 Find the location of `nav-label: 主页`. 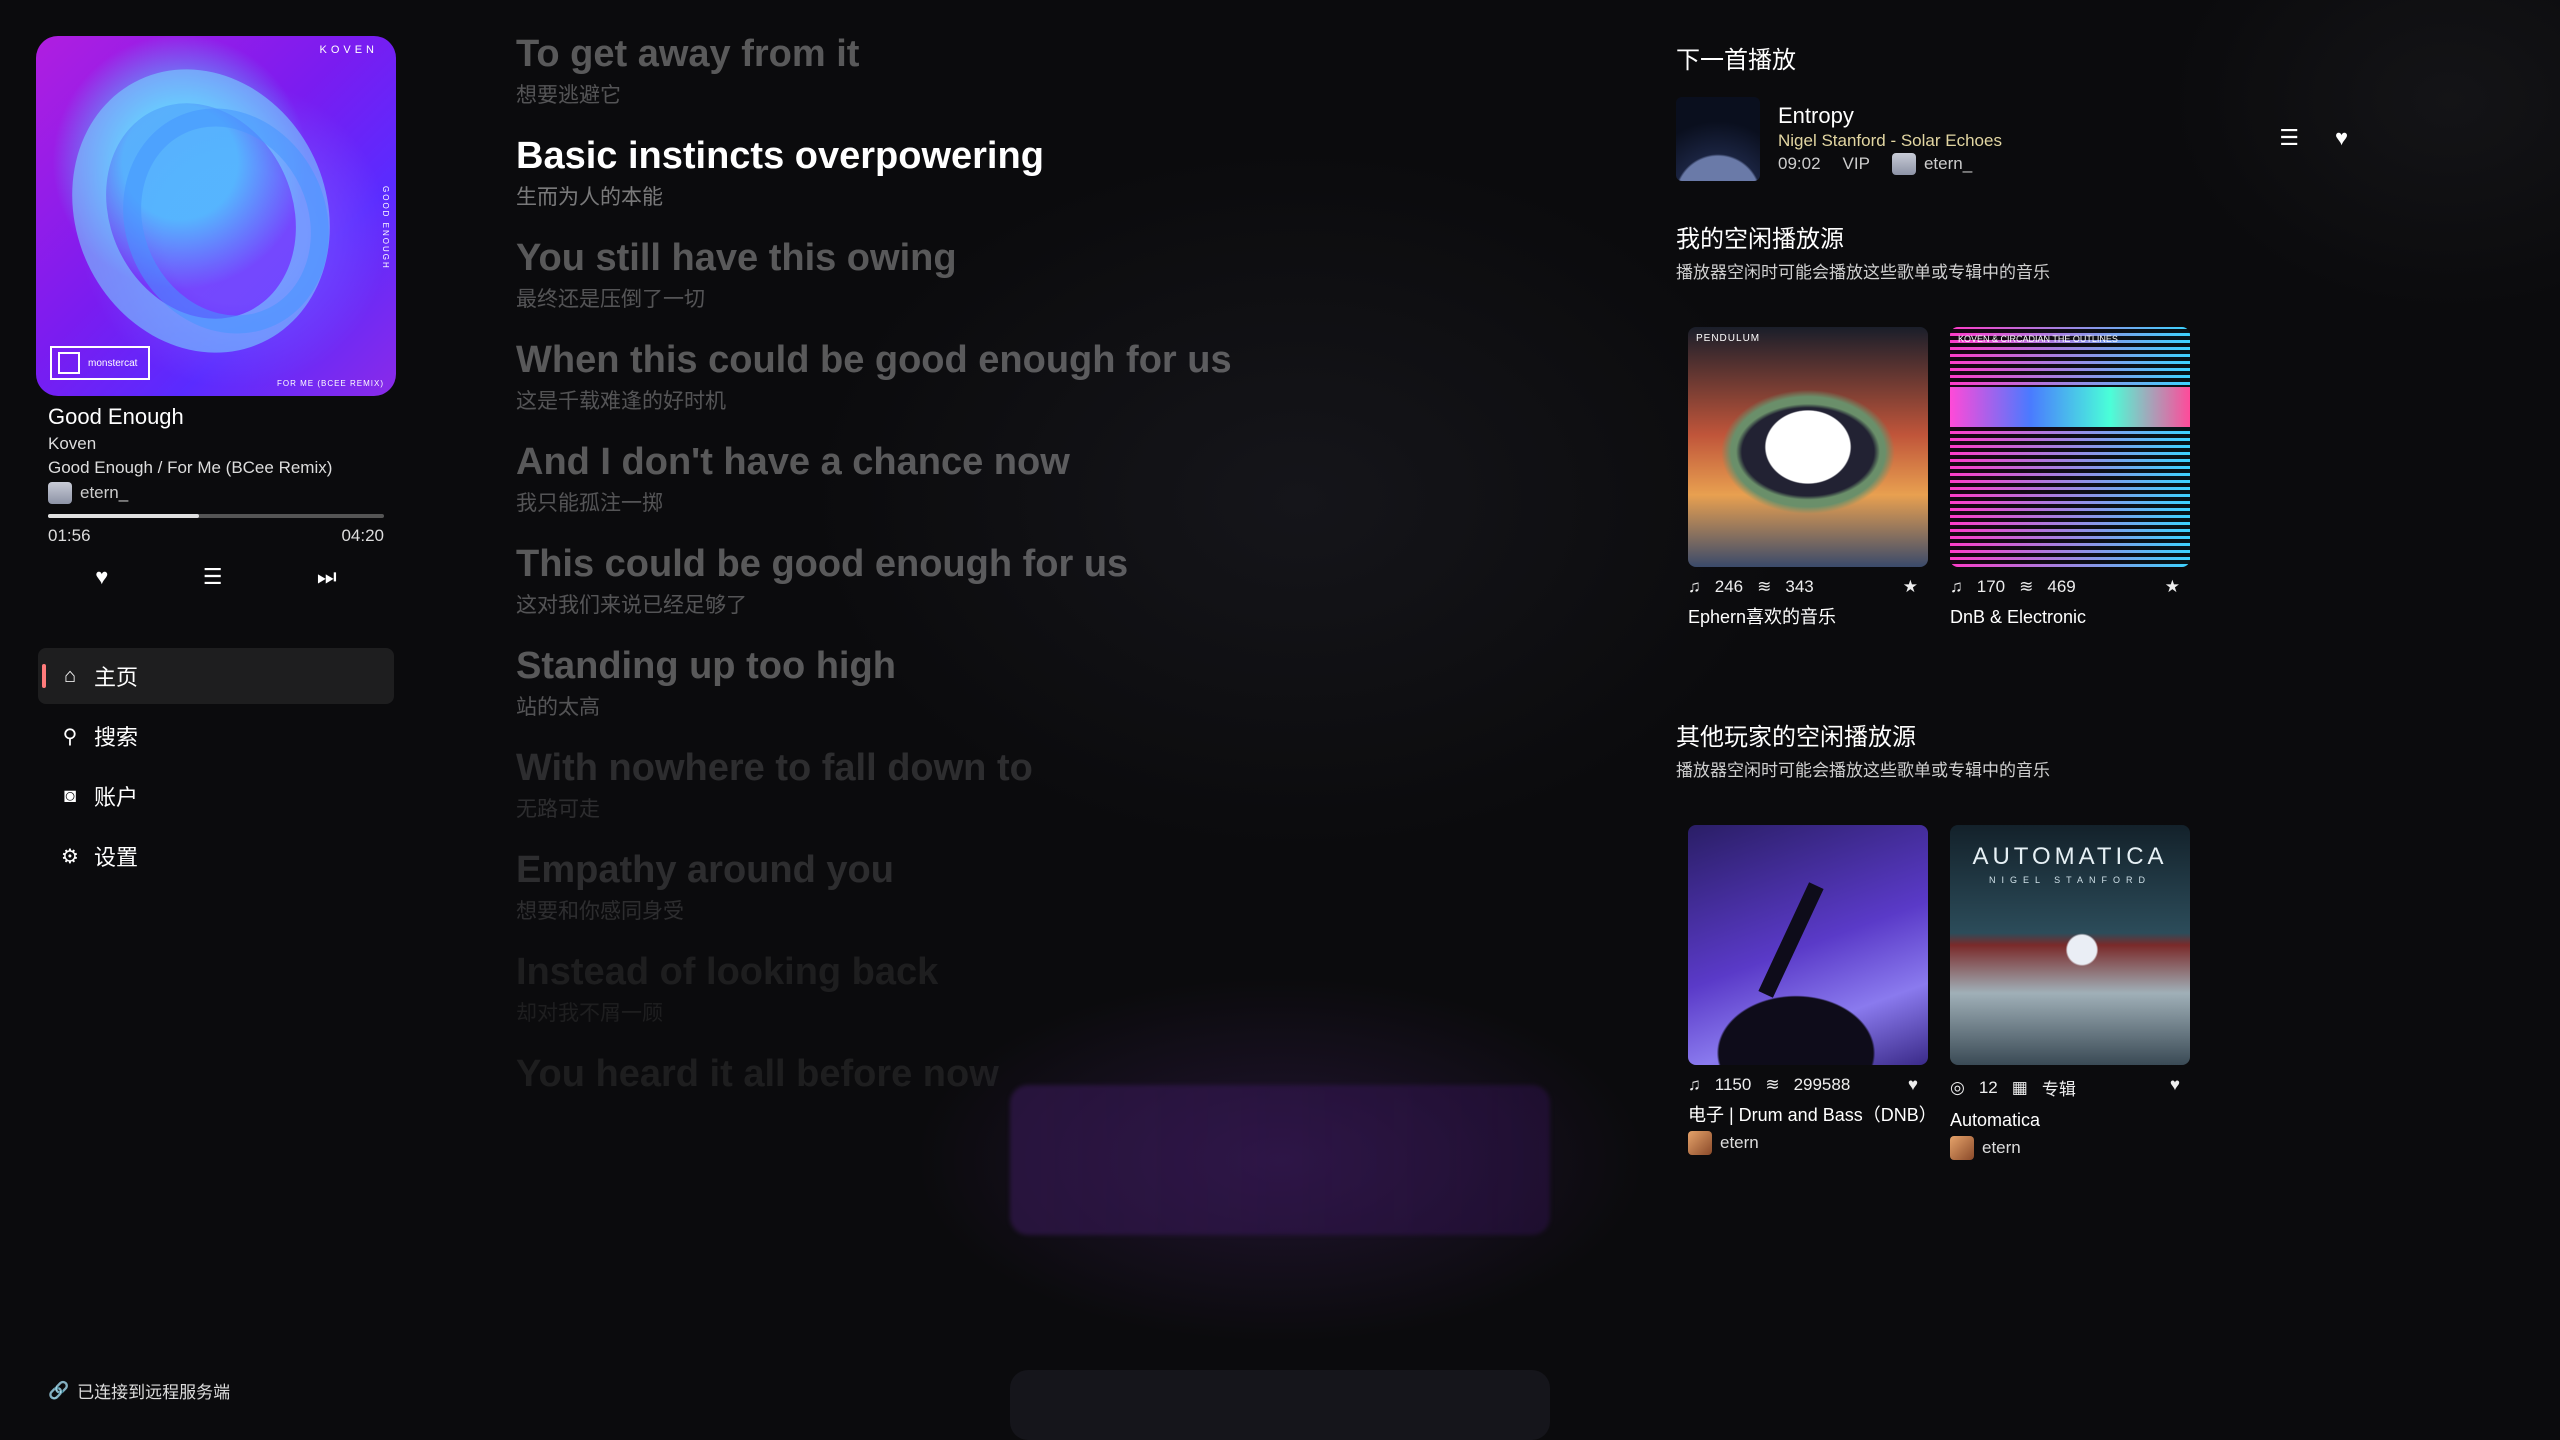

nav-label: 主页 is located at coordinates (116, 677).